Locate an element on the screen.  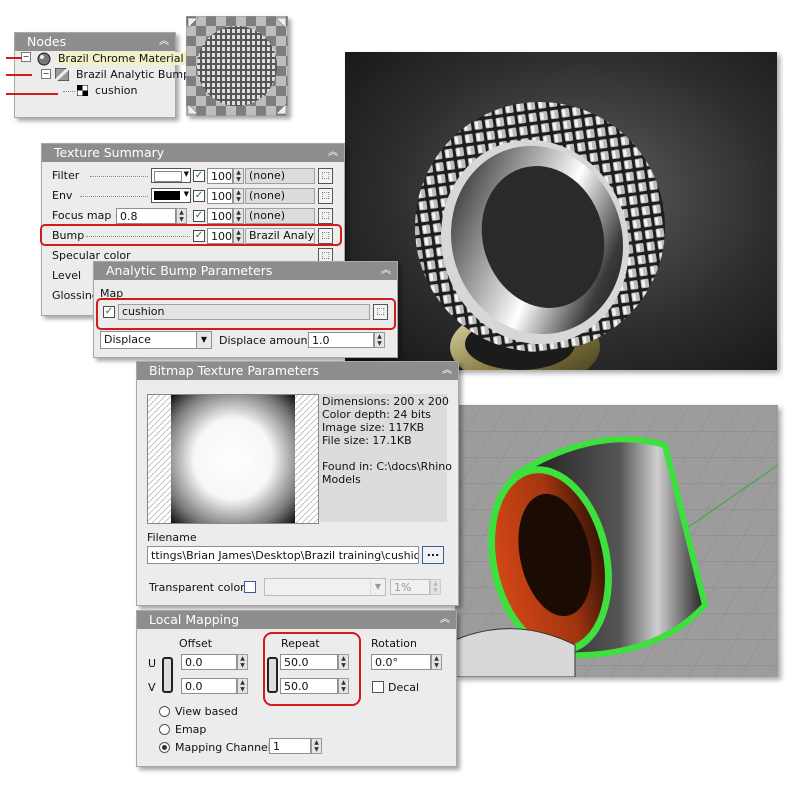
decal-label: Decal is located at coordinates (404, 687).